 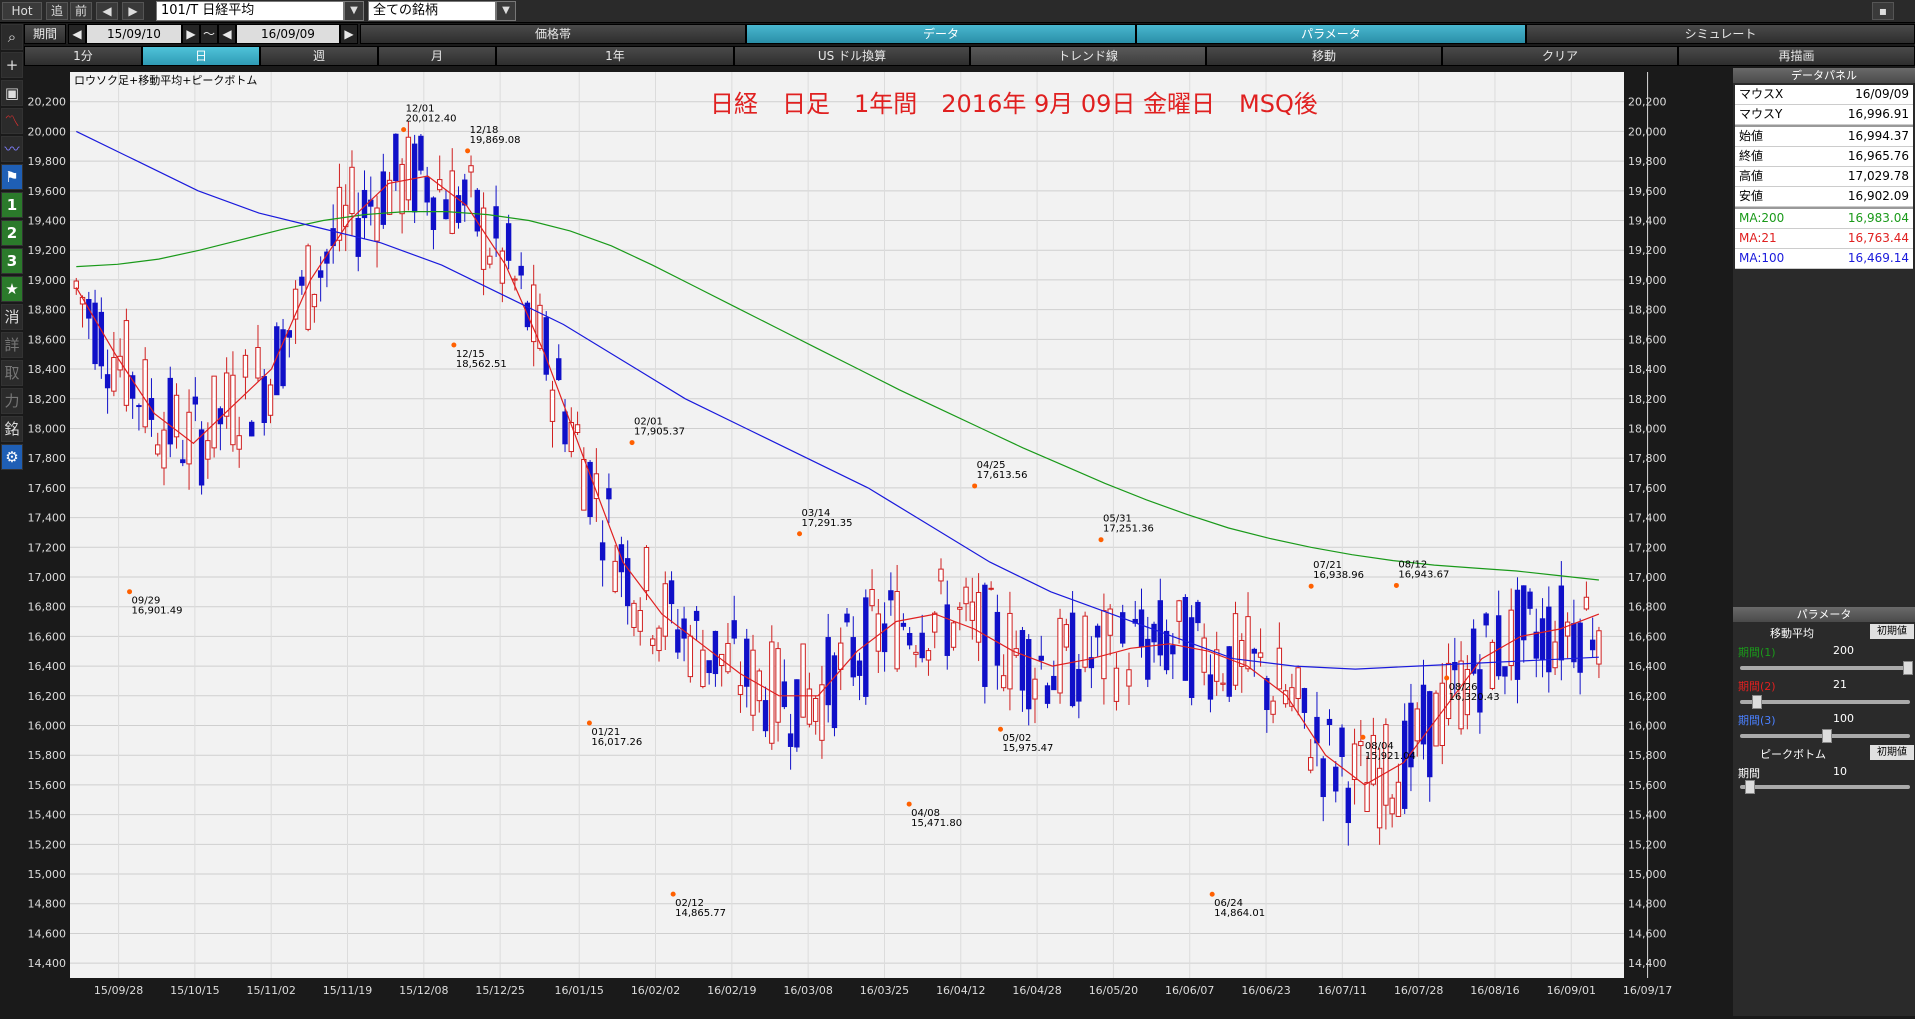 I want to click on stock-button: 銘, so click(x=12, y=429).